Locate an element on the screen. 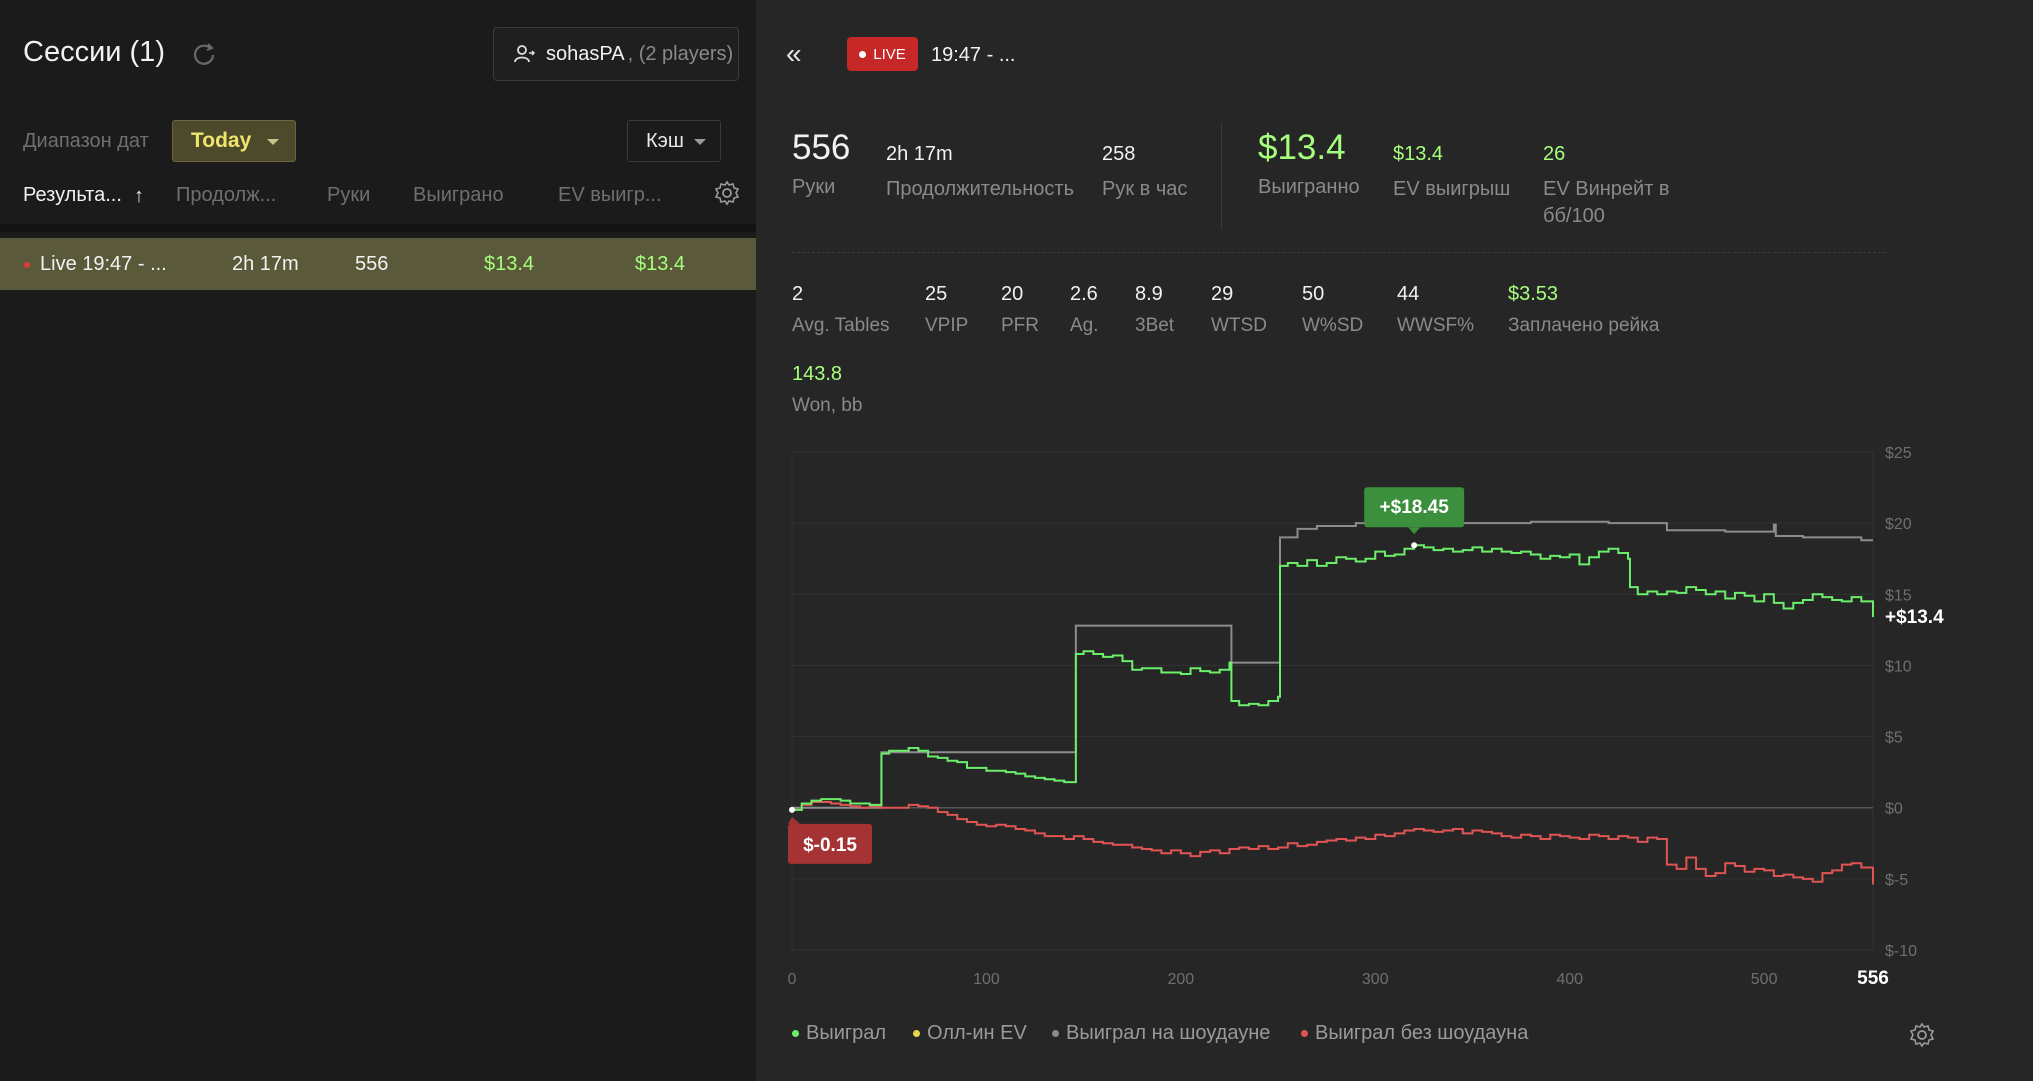  stat-vpip: 25 VPIP is located at coordinates (946, 311).